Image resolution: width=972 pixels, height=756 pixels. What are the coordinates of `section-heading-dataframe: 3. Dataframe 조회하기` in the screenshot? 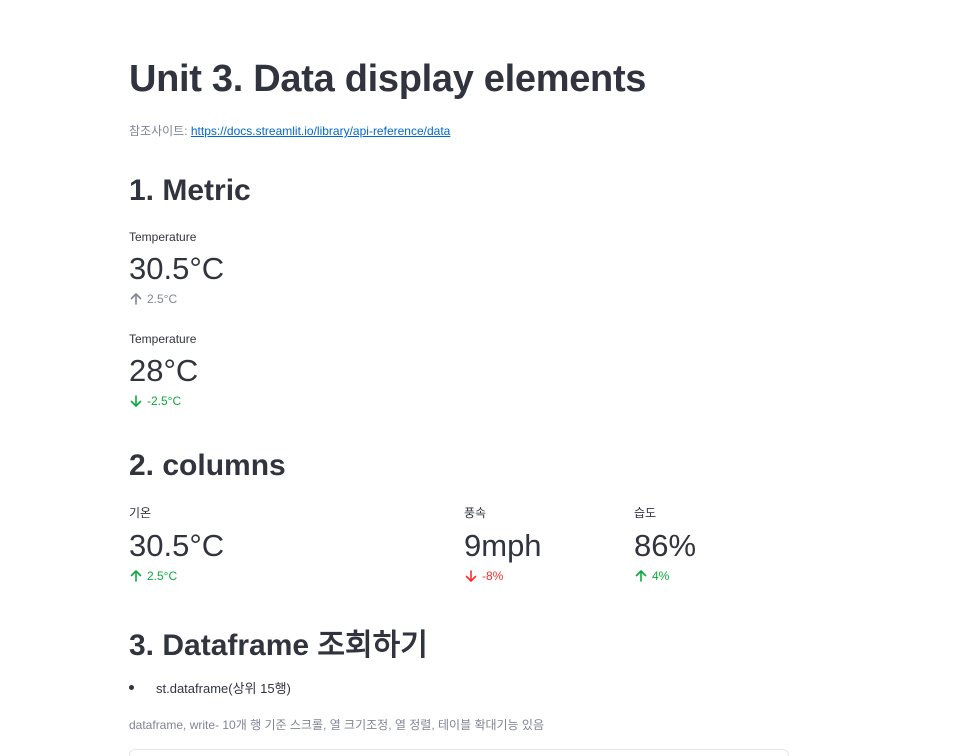 It's located at (278, 645).